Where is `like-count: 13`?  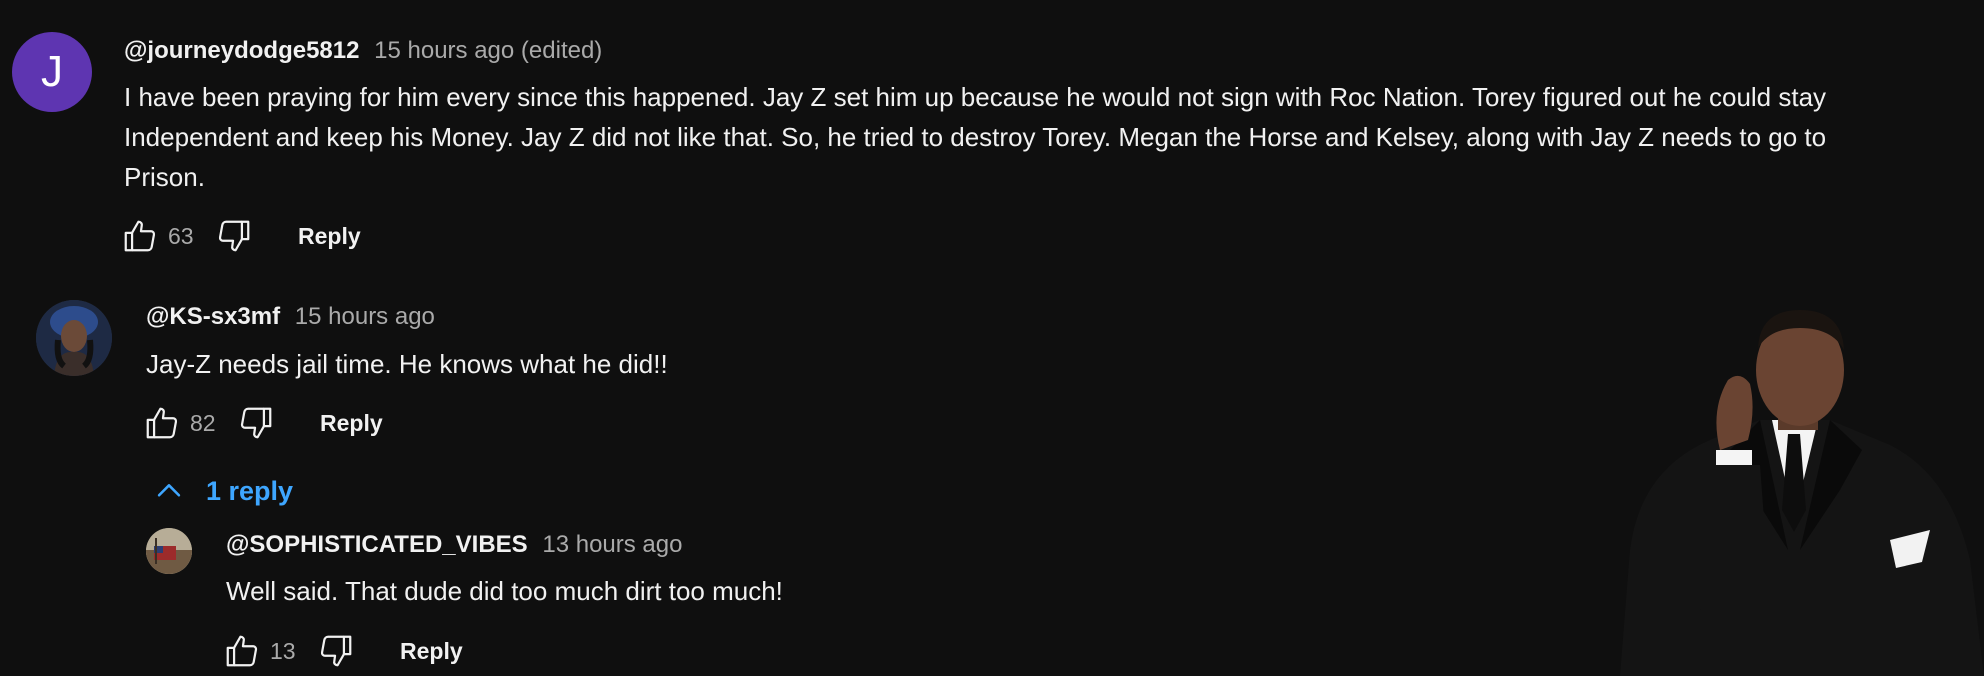
like-count: 13 is located at coordinates (283, 650).